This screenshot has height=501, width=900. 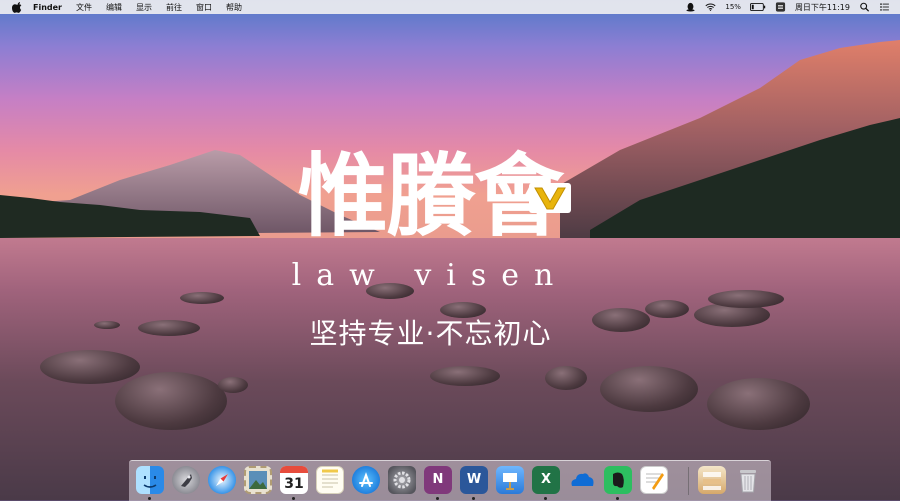 I want to click on onenote-letter: N, so click(x=438, y=479).